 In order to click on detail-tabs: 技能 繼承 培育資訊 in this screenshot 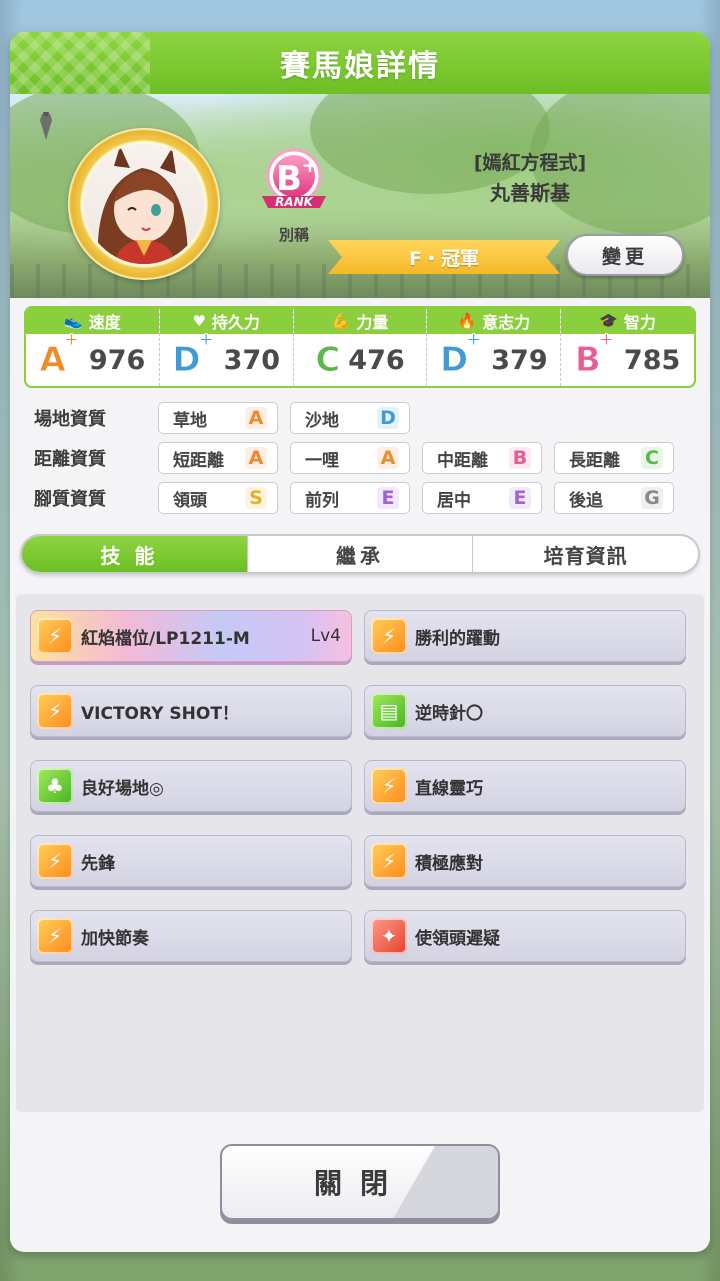, I will do `click(360, 554)`.